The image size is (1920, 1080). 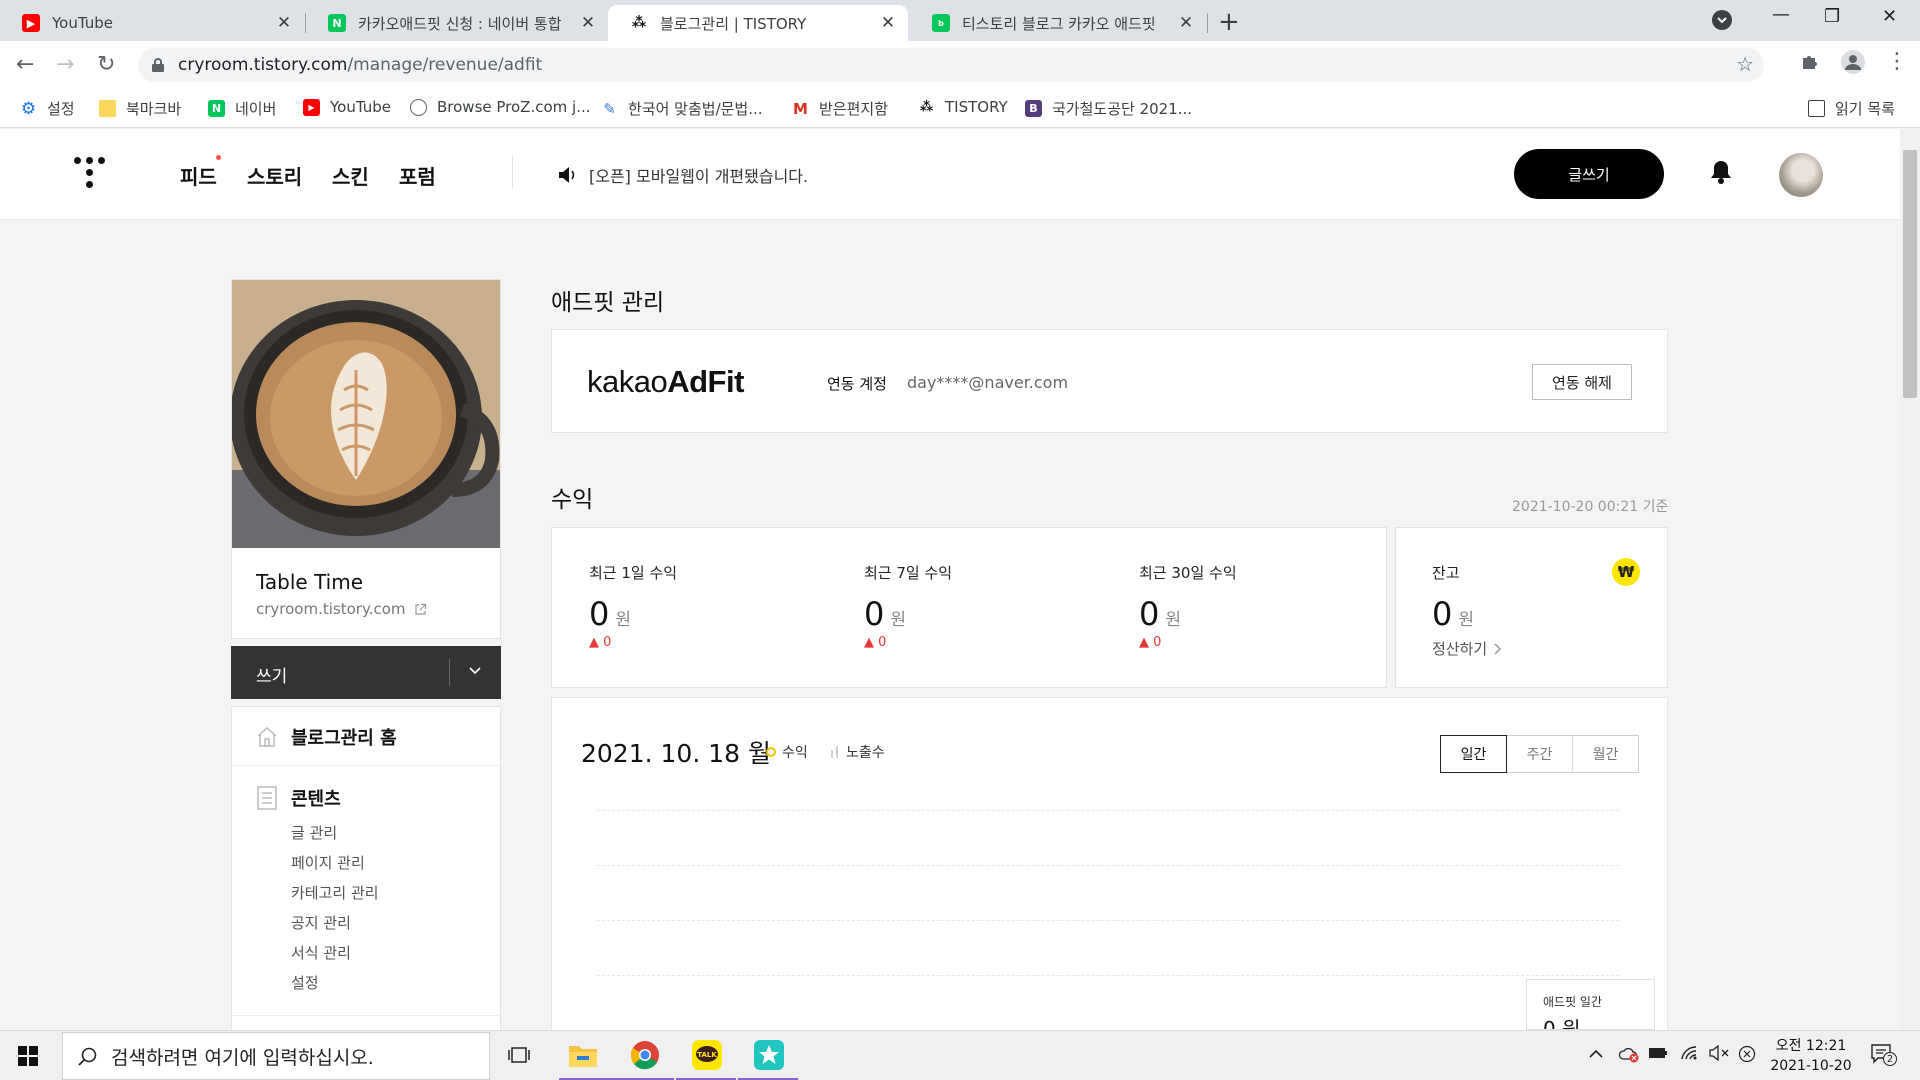 I want to click on legend-revenue: 수익, so click(x=787, y=752).